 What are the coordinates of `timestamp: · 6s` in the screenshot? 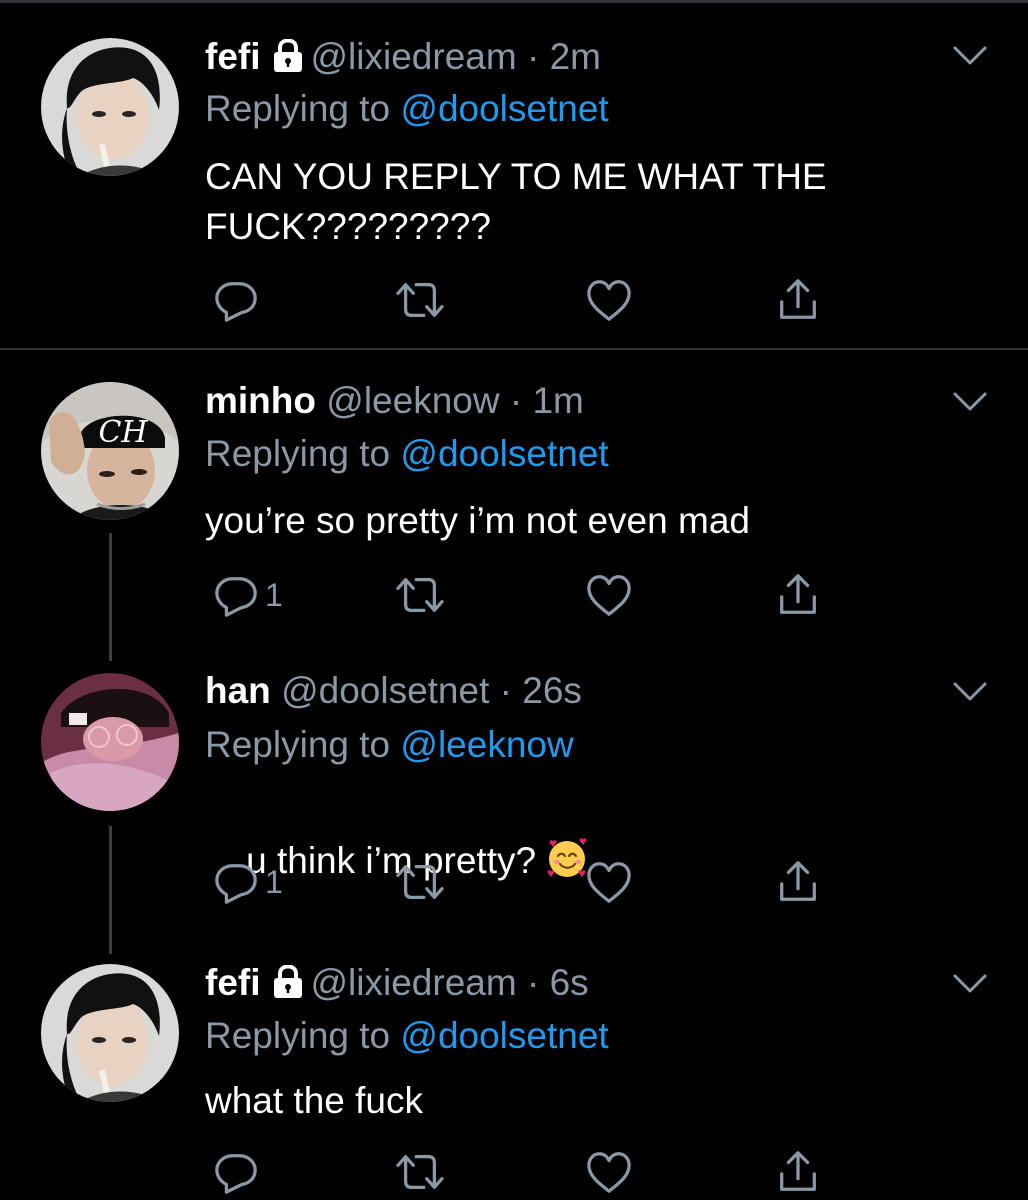 It's located at (558, 982).